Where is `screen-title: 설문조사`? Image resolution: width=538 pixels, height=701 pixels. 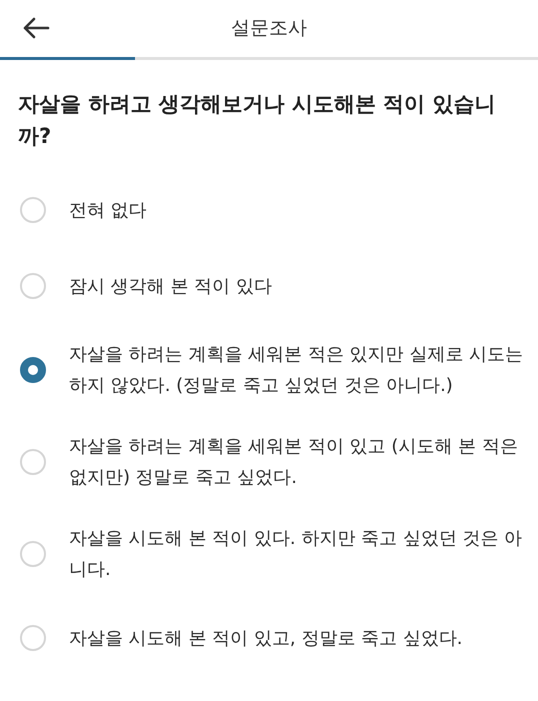 screen-title: 설문조사 is located at coordinates (269, 28).